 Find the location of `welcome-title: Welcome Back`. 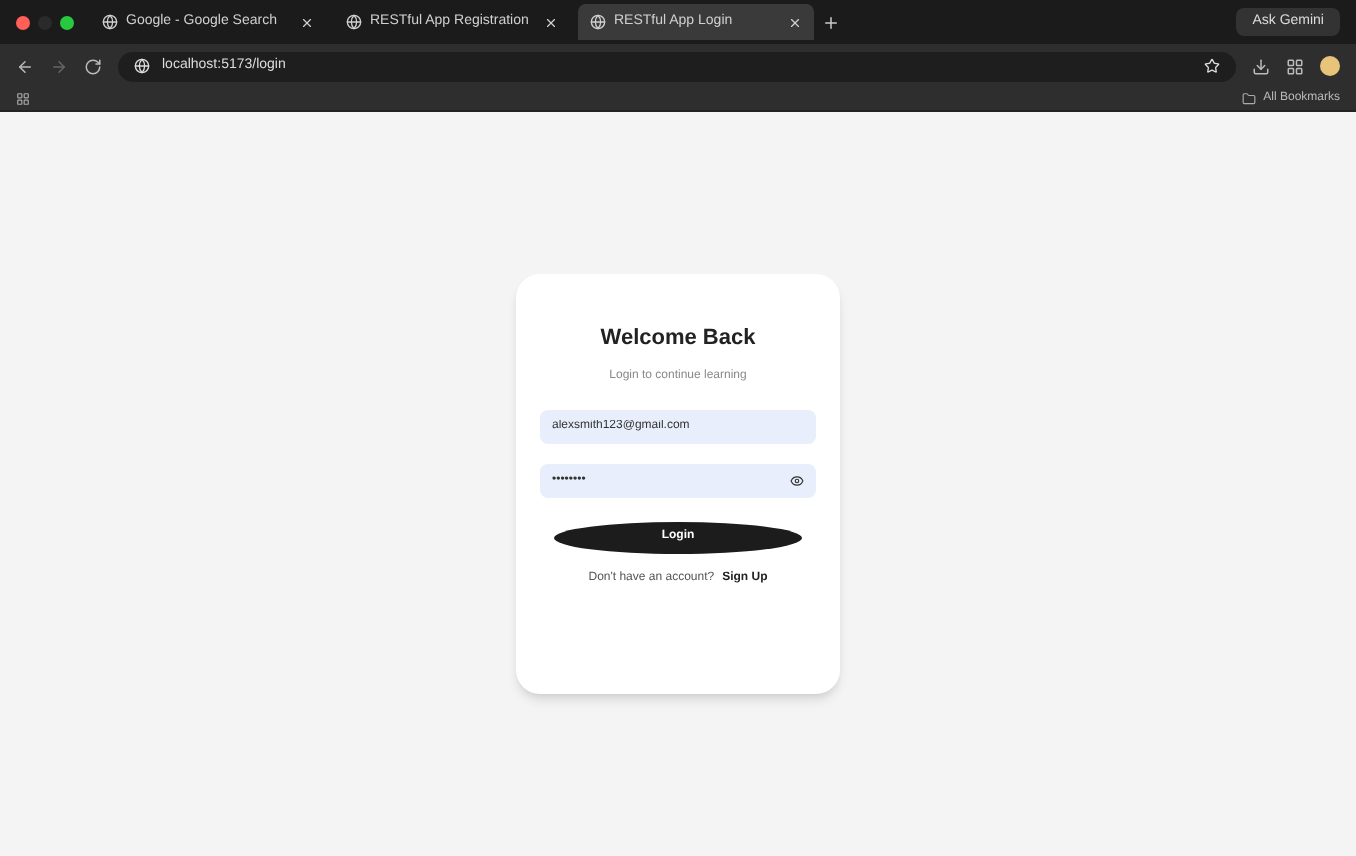

welcome-title: Welcome Back is located at coordinates (678, 339).